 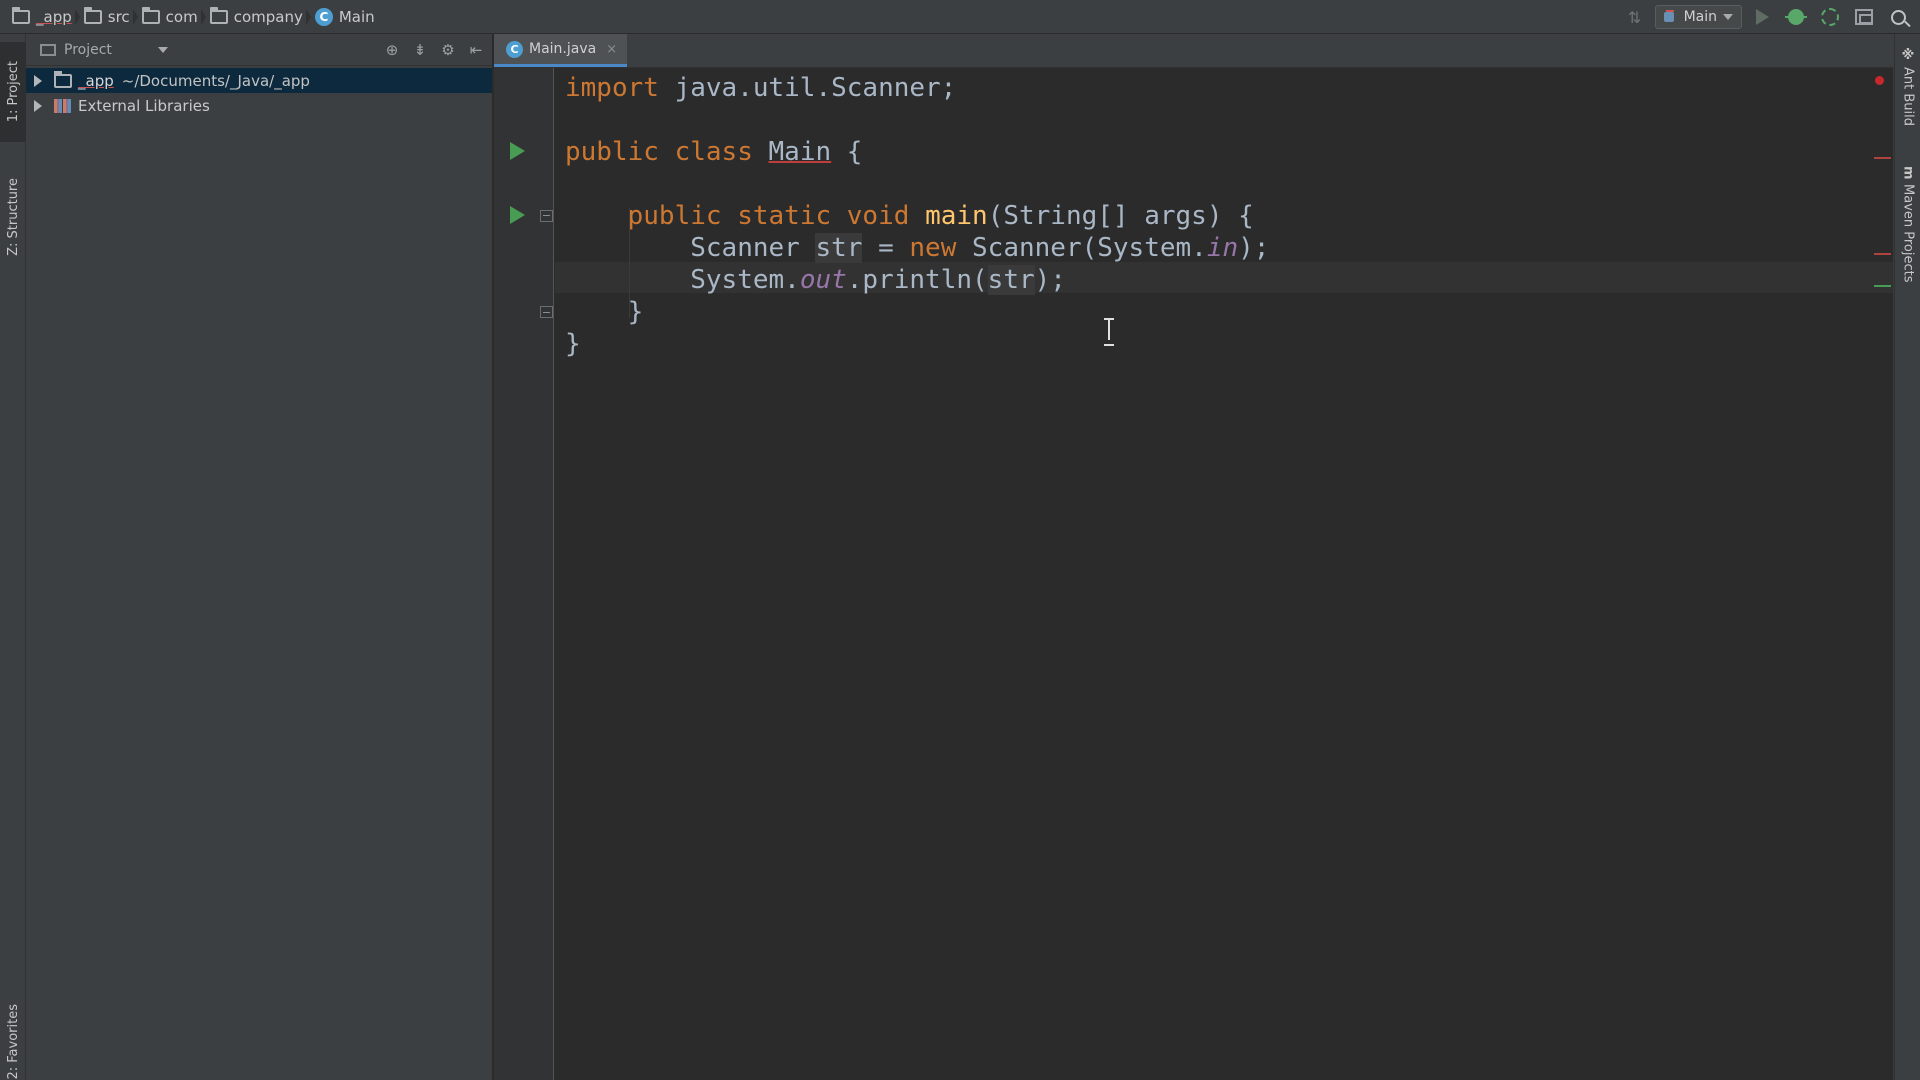 What do you see at coordinates (96, 80) in the screenshot?
I see `tree-item-name: _app` at bounding box center [96, 80].